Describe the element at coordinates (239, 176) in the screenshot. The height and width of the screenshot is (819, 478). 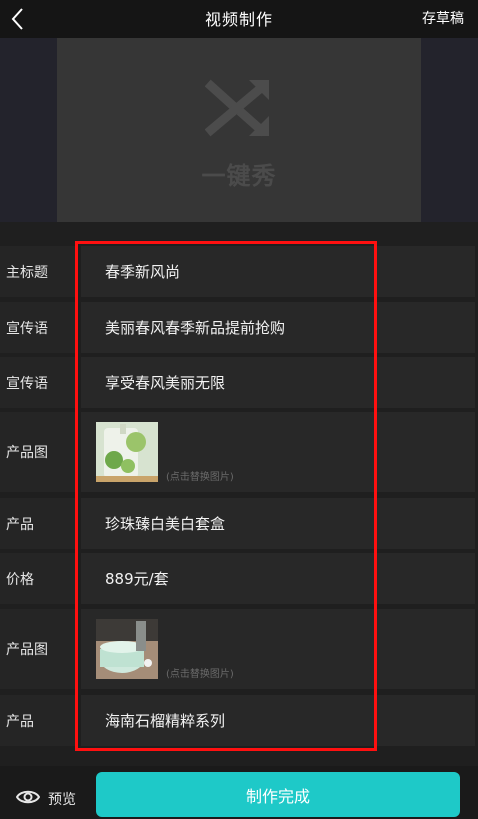
I see `logo-text: 一键秀` at that location.